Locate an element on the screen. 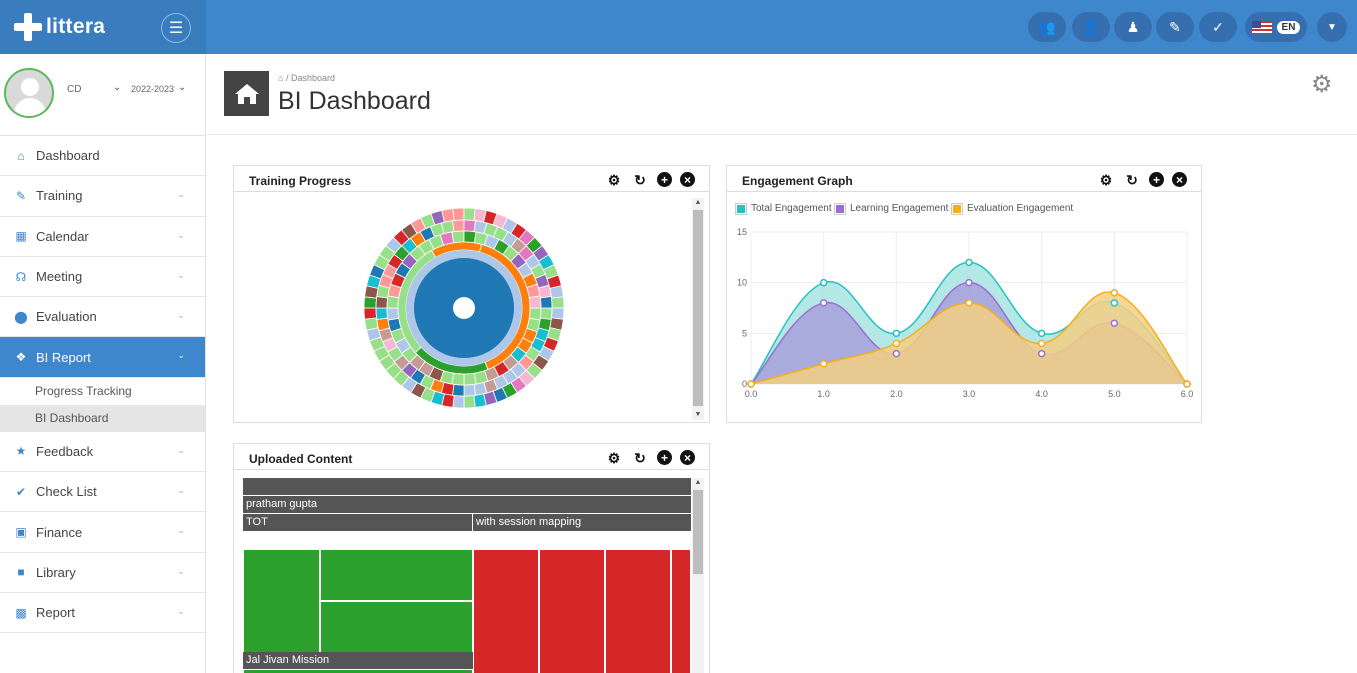  sidebar-item-dashboard: ⌂ Dashboard is located at coordinates (102, 156).